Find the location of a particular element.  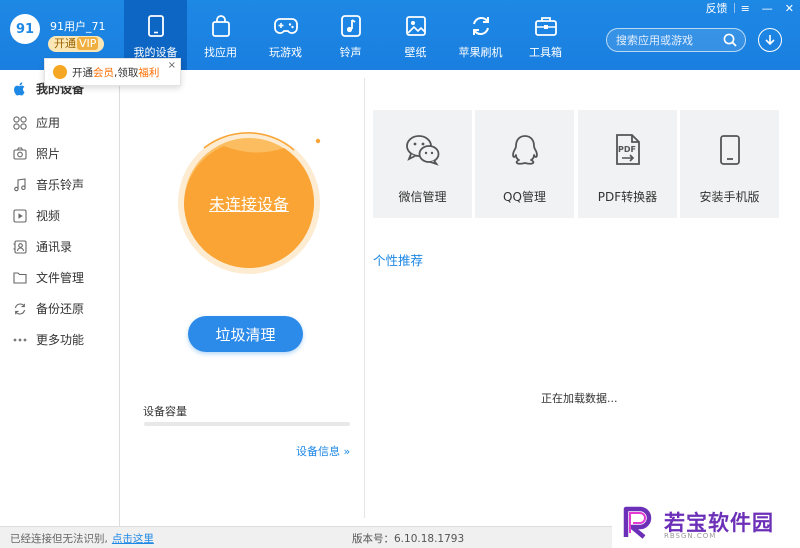

watermark-logo-icon is located at coordinates (637, 522).